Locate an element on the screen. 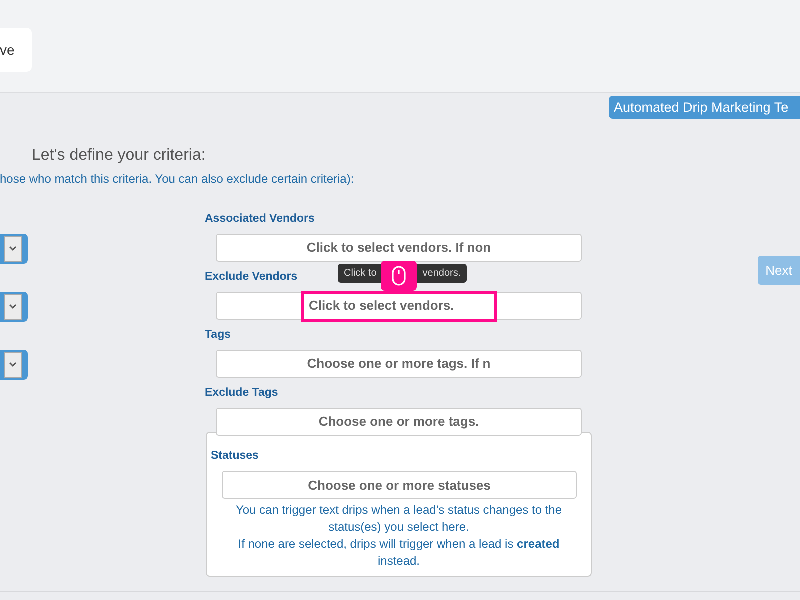  subtitle: hose who match this criteria. You can also exclude certain criteria): is located at coordinates (177, 179).